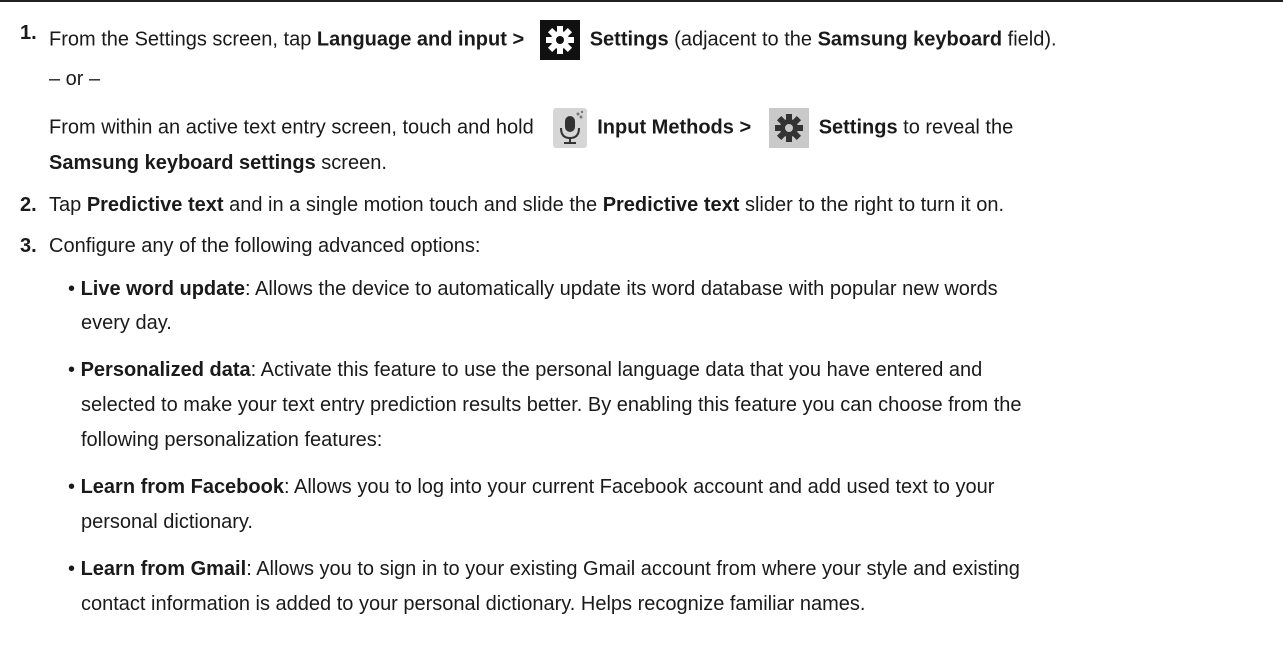  What do you see at coordinates (68, 205) in the screenshot?
I see `text: Tap` at bounding box center [68, 205].